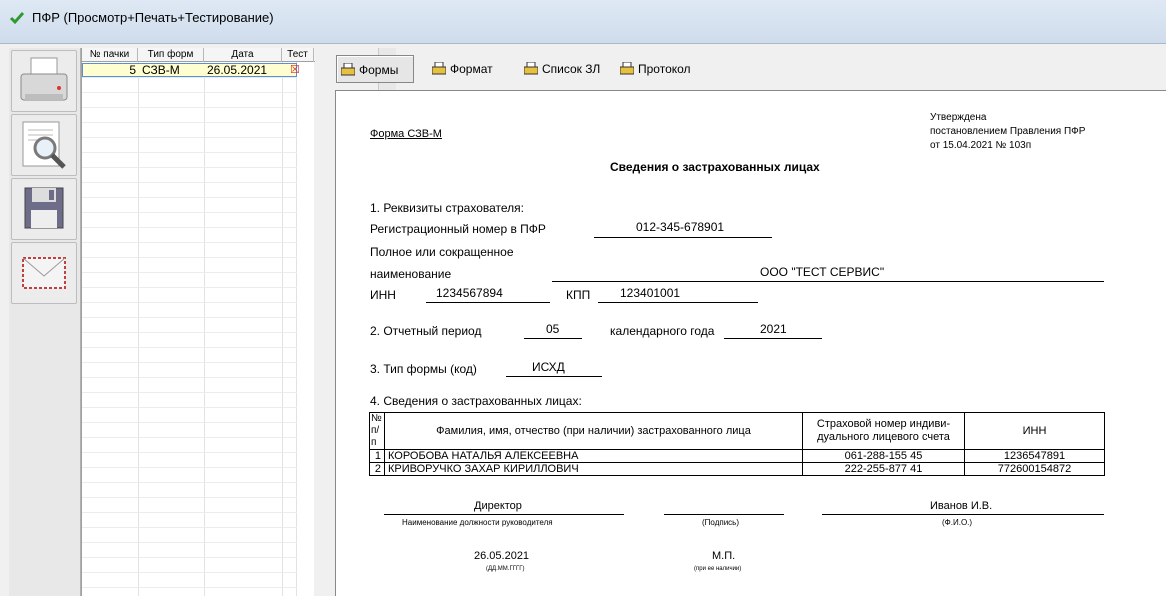 Image resolution: width=1166 pixels, height=596 pixels. What do you see at coordinates (44, 81) in the screenshot?
I see `print-button` at bounding box center [44, 81].